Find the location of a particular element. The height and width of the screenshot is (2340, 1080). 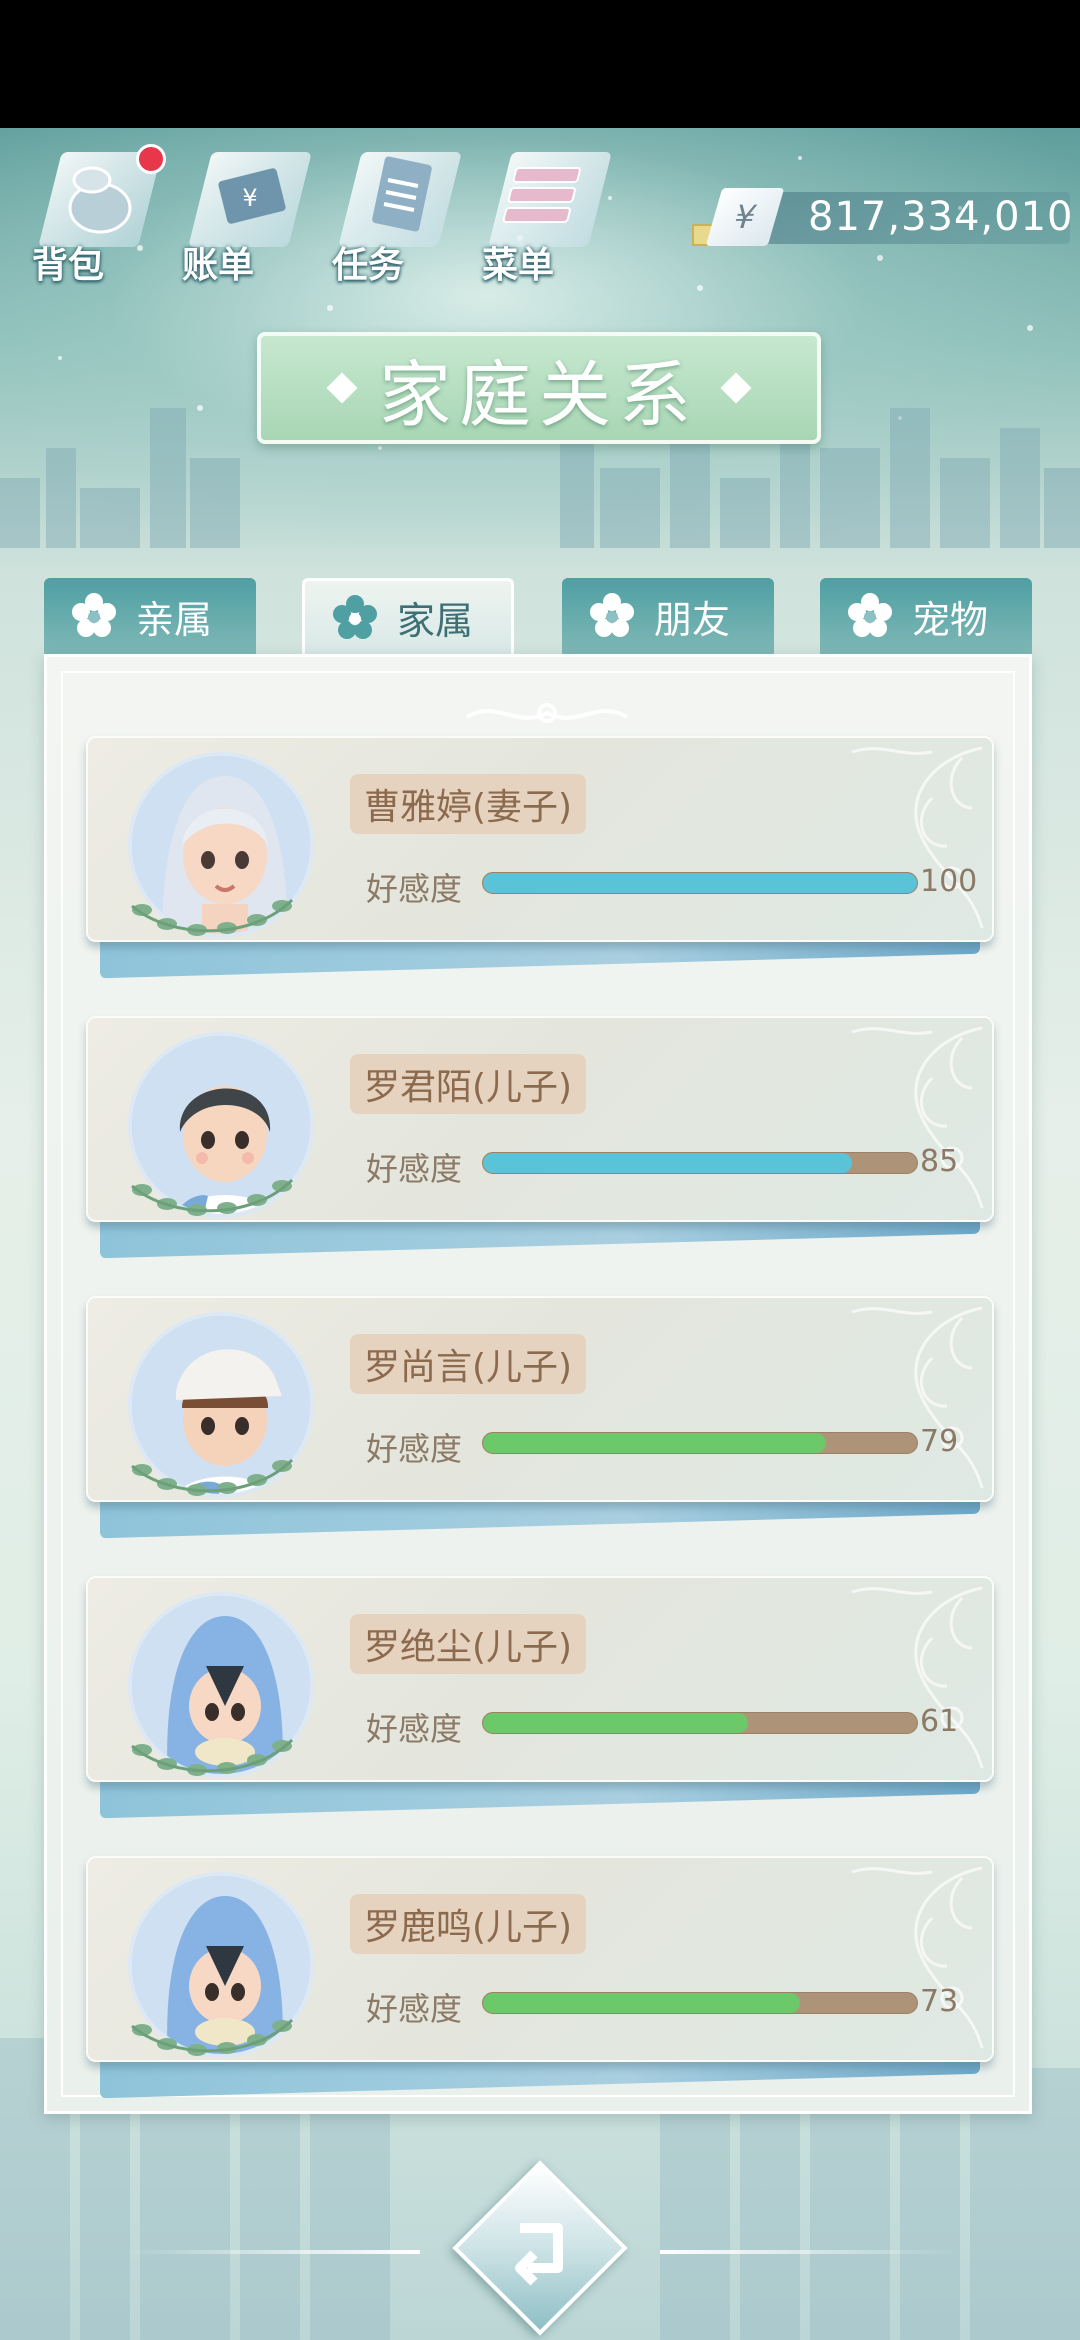

card-body: 曹雅婷(妻子) 好感度 100 is located at coordinates (540, 839).